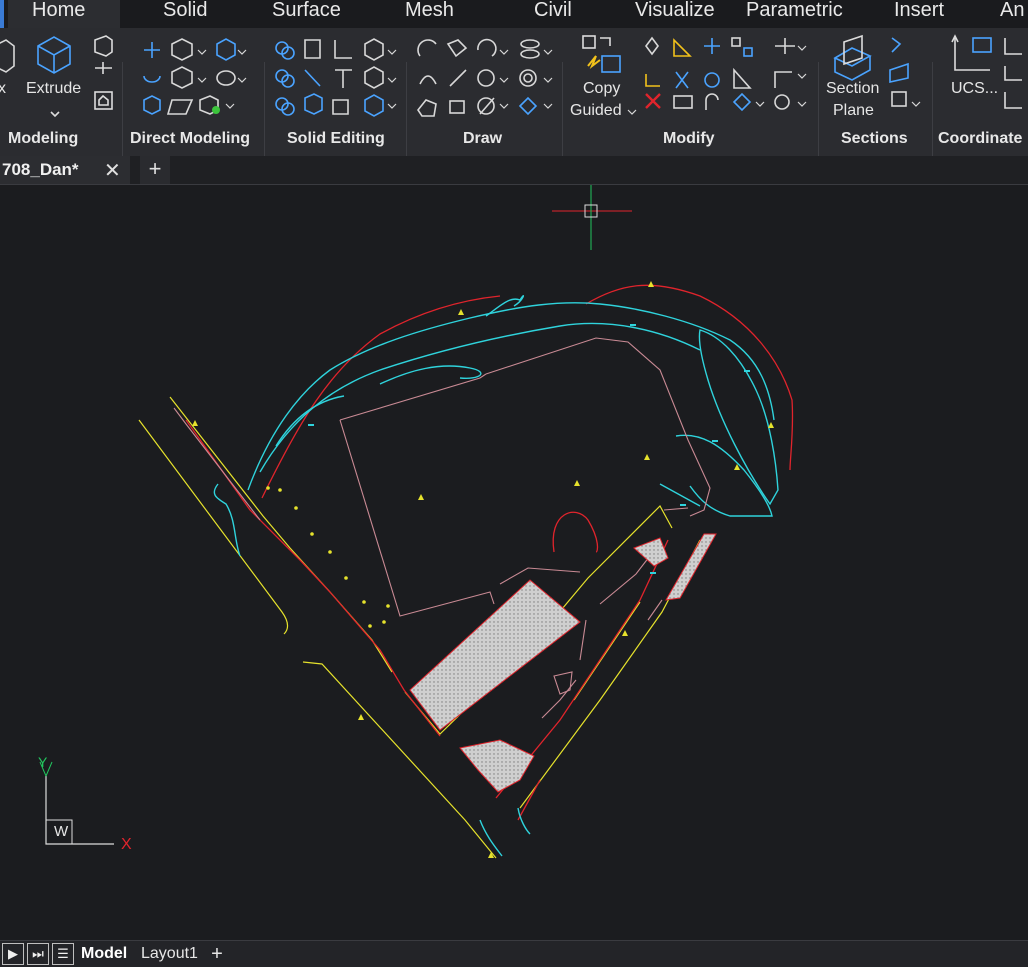 The image size is (1028, 967). Describe the element at coordinates (38, 954) in the screenshot. I see `skip-end-icon: ⏭` at that location.